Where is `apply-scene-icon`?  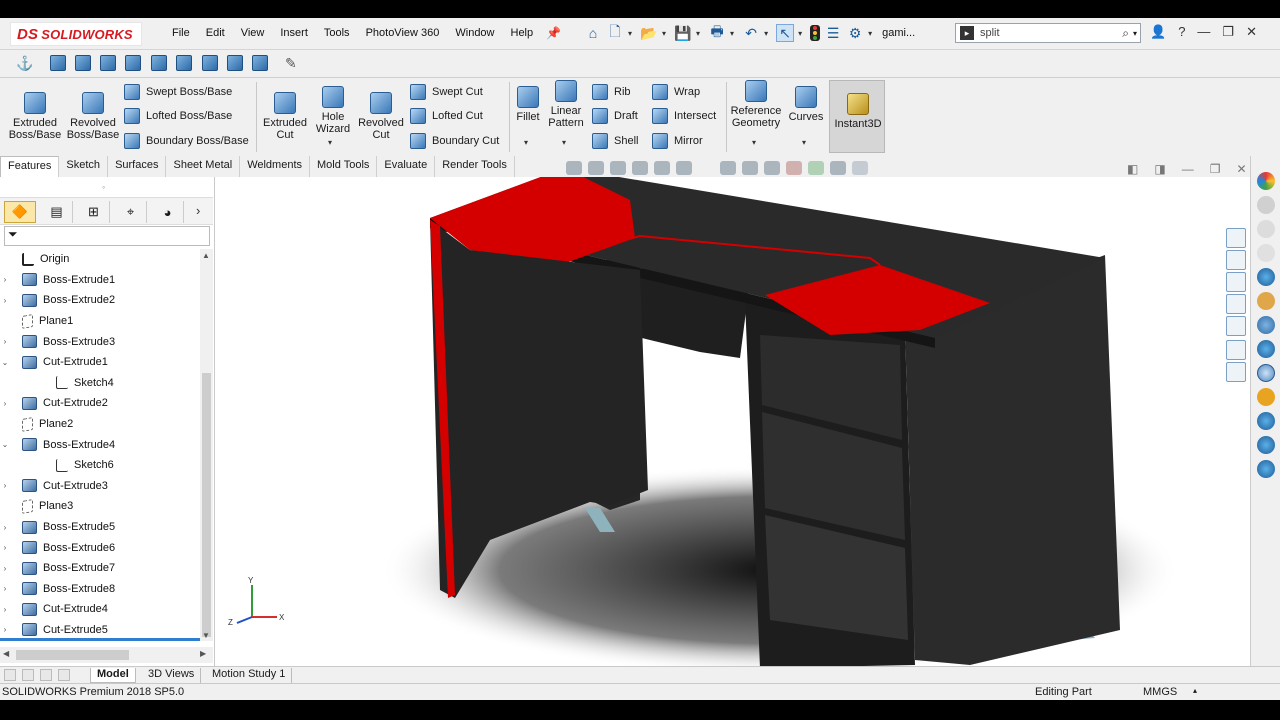 apply-scene-icon is located at coordinates (816, 168).